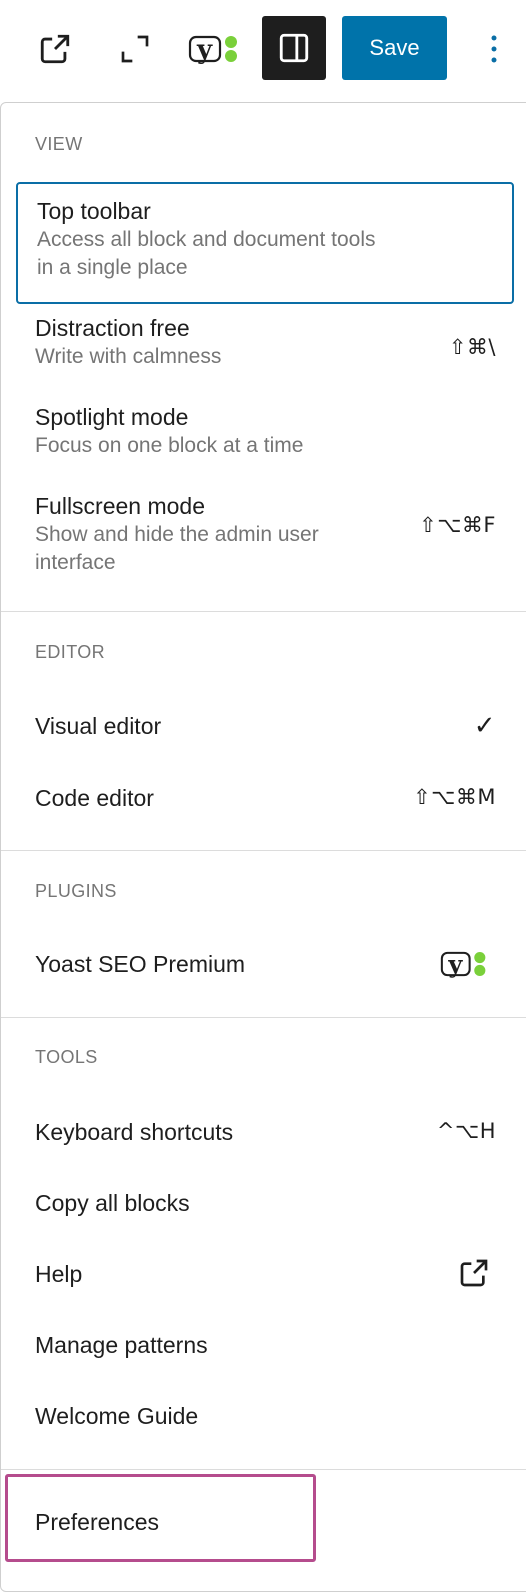 Image resolution: width=526 pixels, height=1592 pixels. Describe the element at coordinates (265, 1279) in the screenshot. I see `menu-item-help: Help` at that location.